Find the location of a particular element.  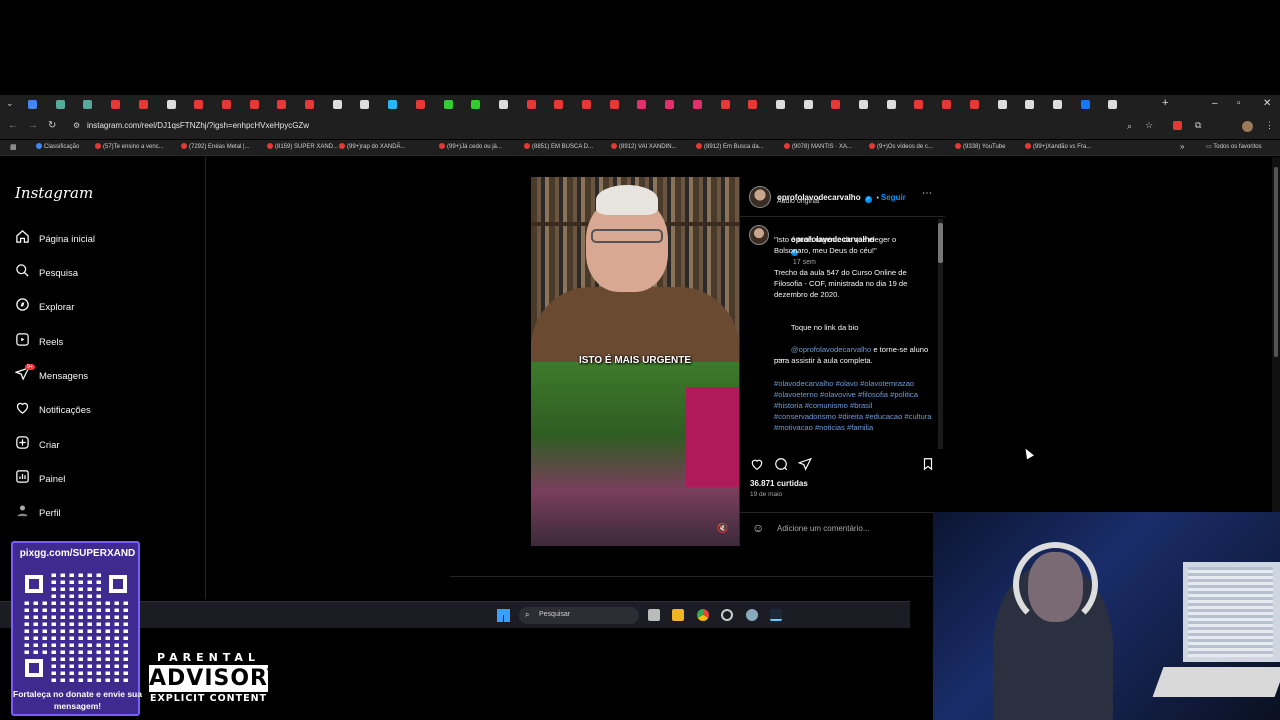

sidebar-item-reels: Reels is located at coordinates (39, 342).